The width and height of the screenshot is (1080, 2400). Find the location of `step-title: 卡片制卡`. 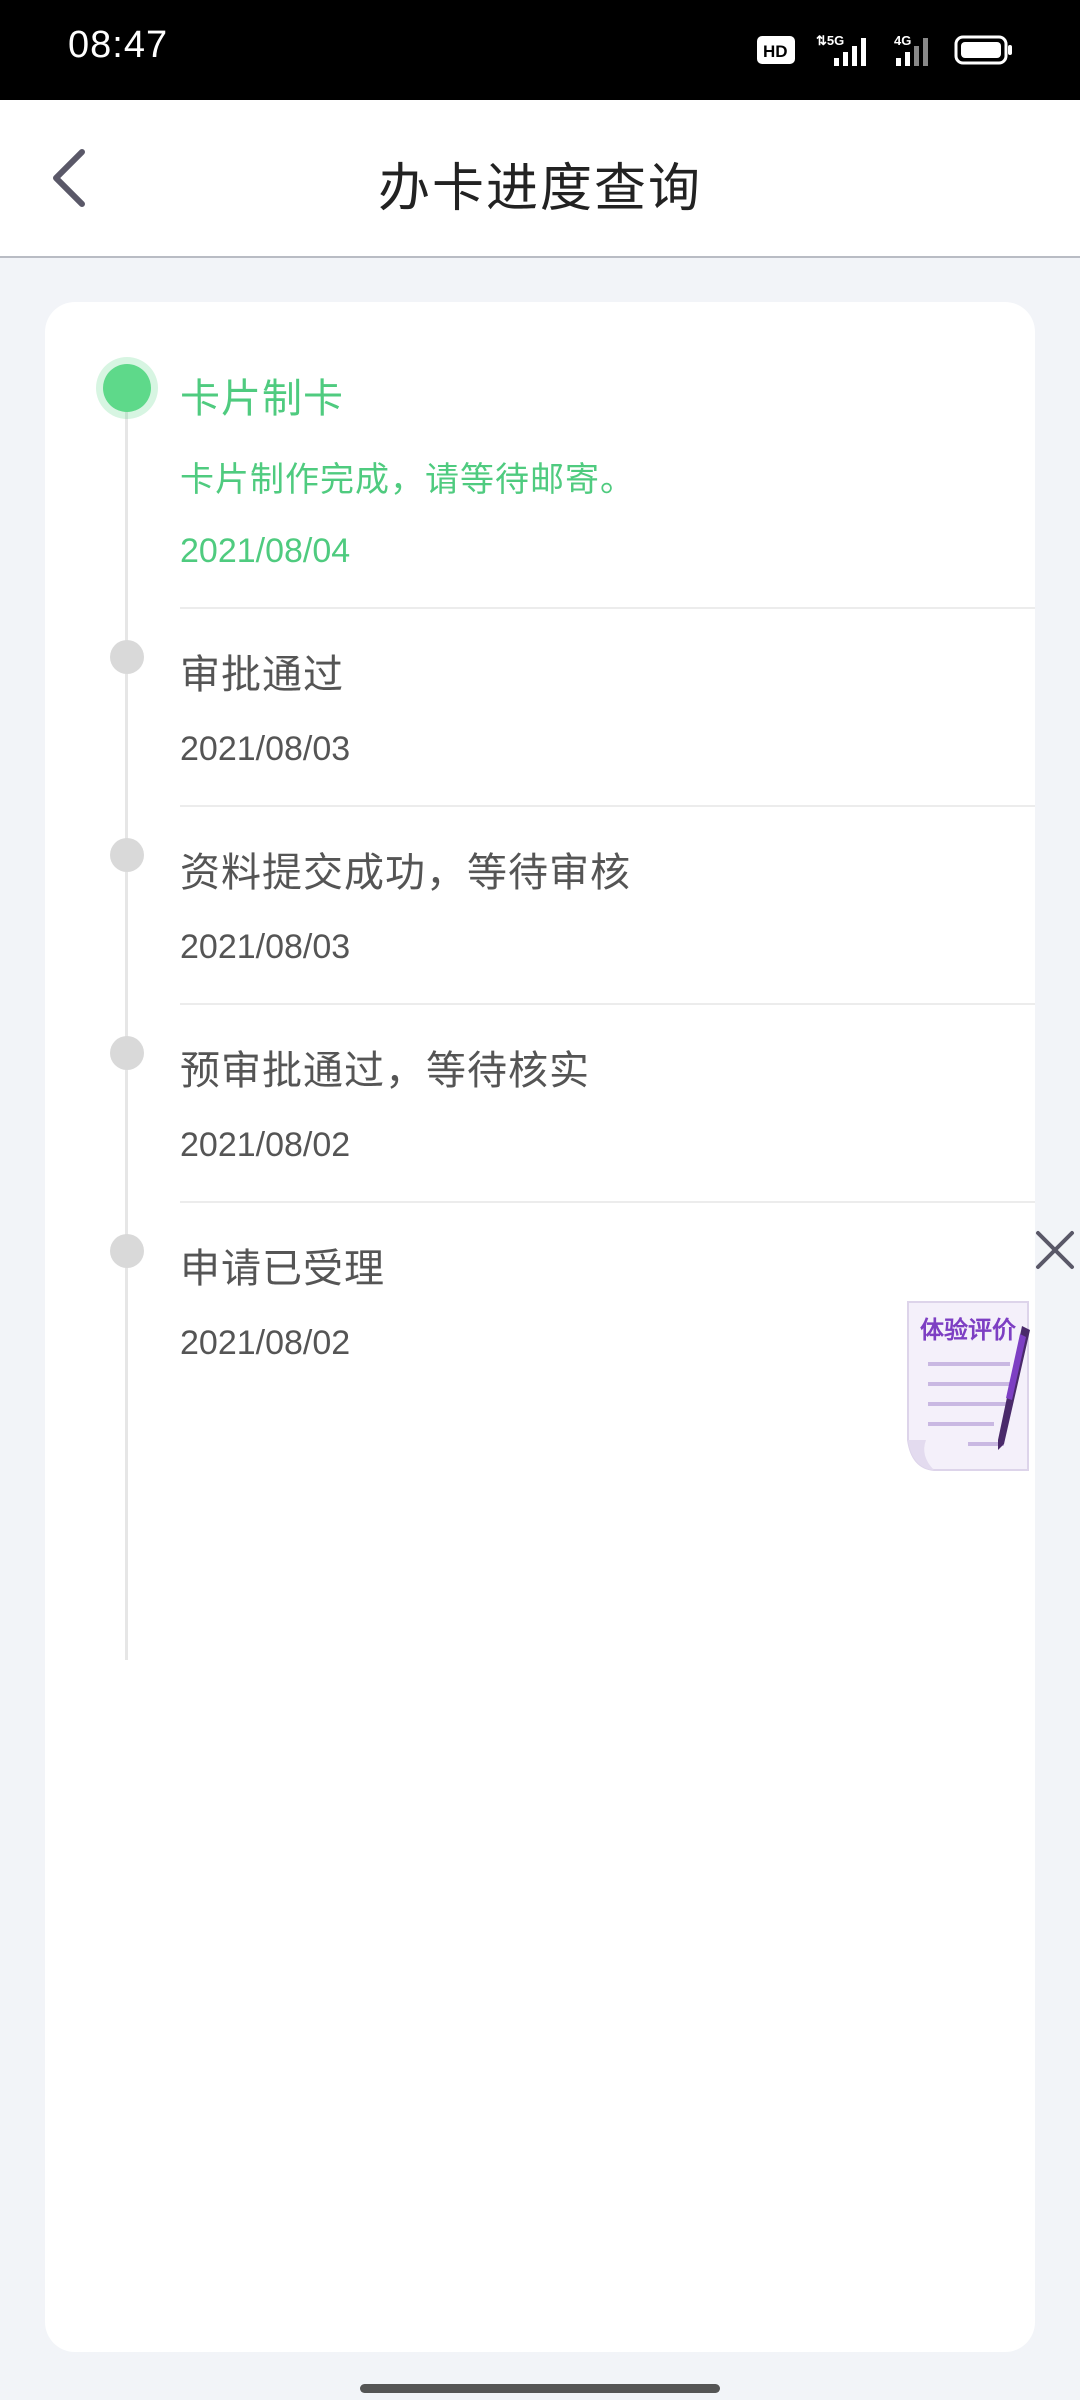

step-title: 卡片制卡 is located at coordinates (262, 399).